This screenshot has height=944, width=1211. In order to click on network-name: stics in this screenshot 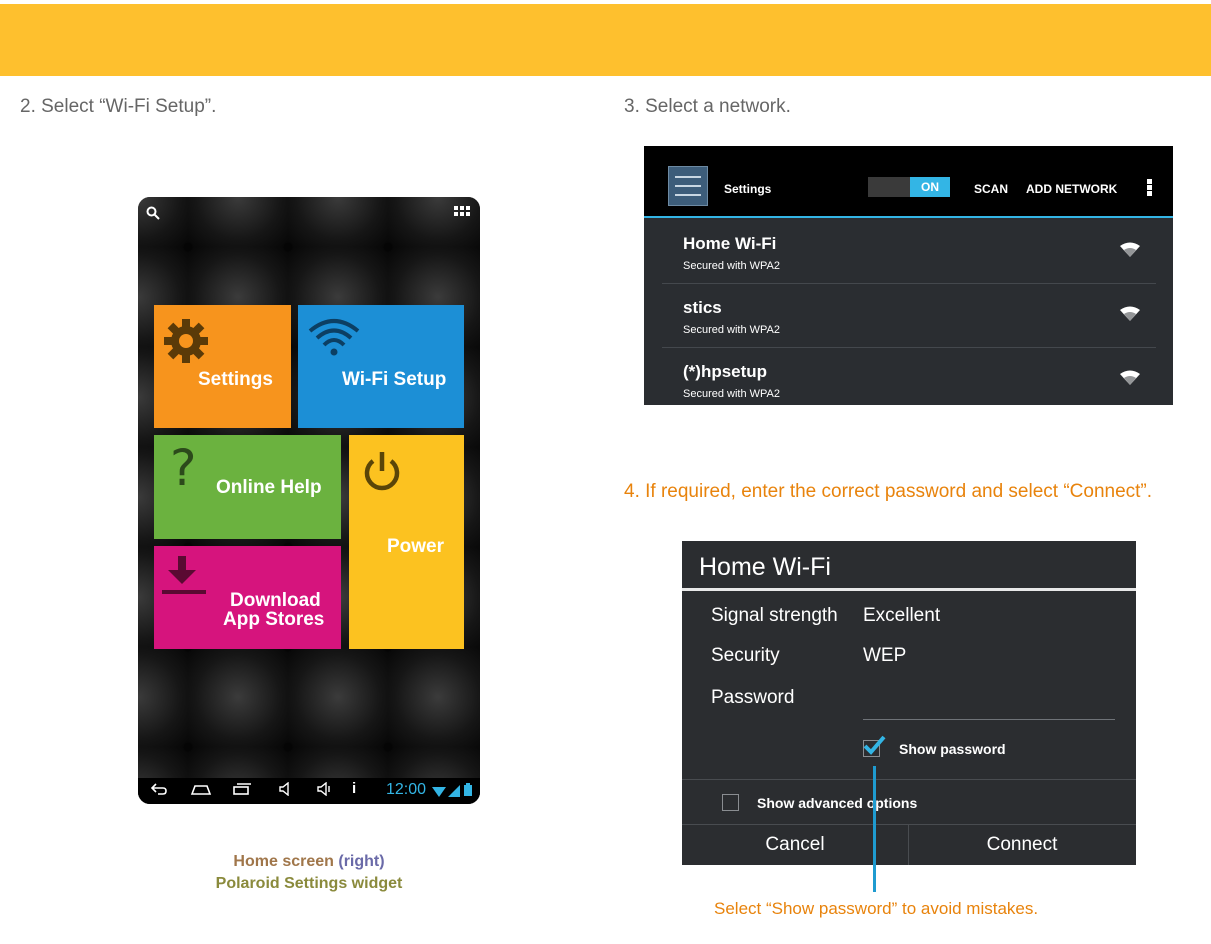, I will do `click(702, 307)`.